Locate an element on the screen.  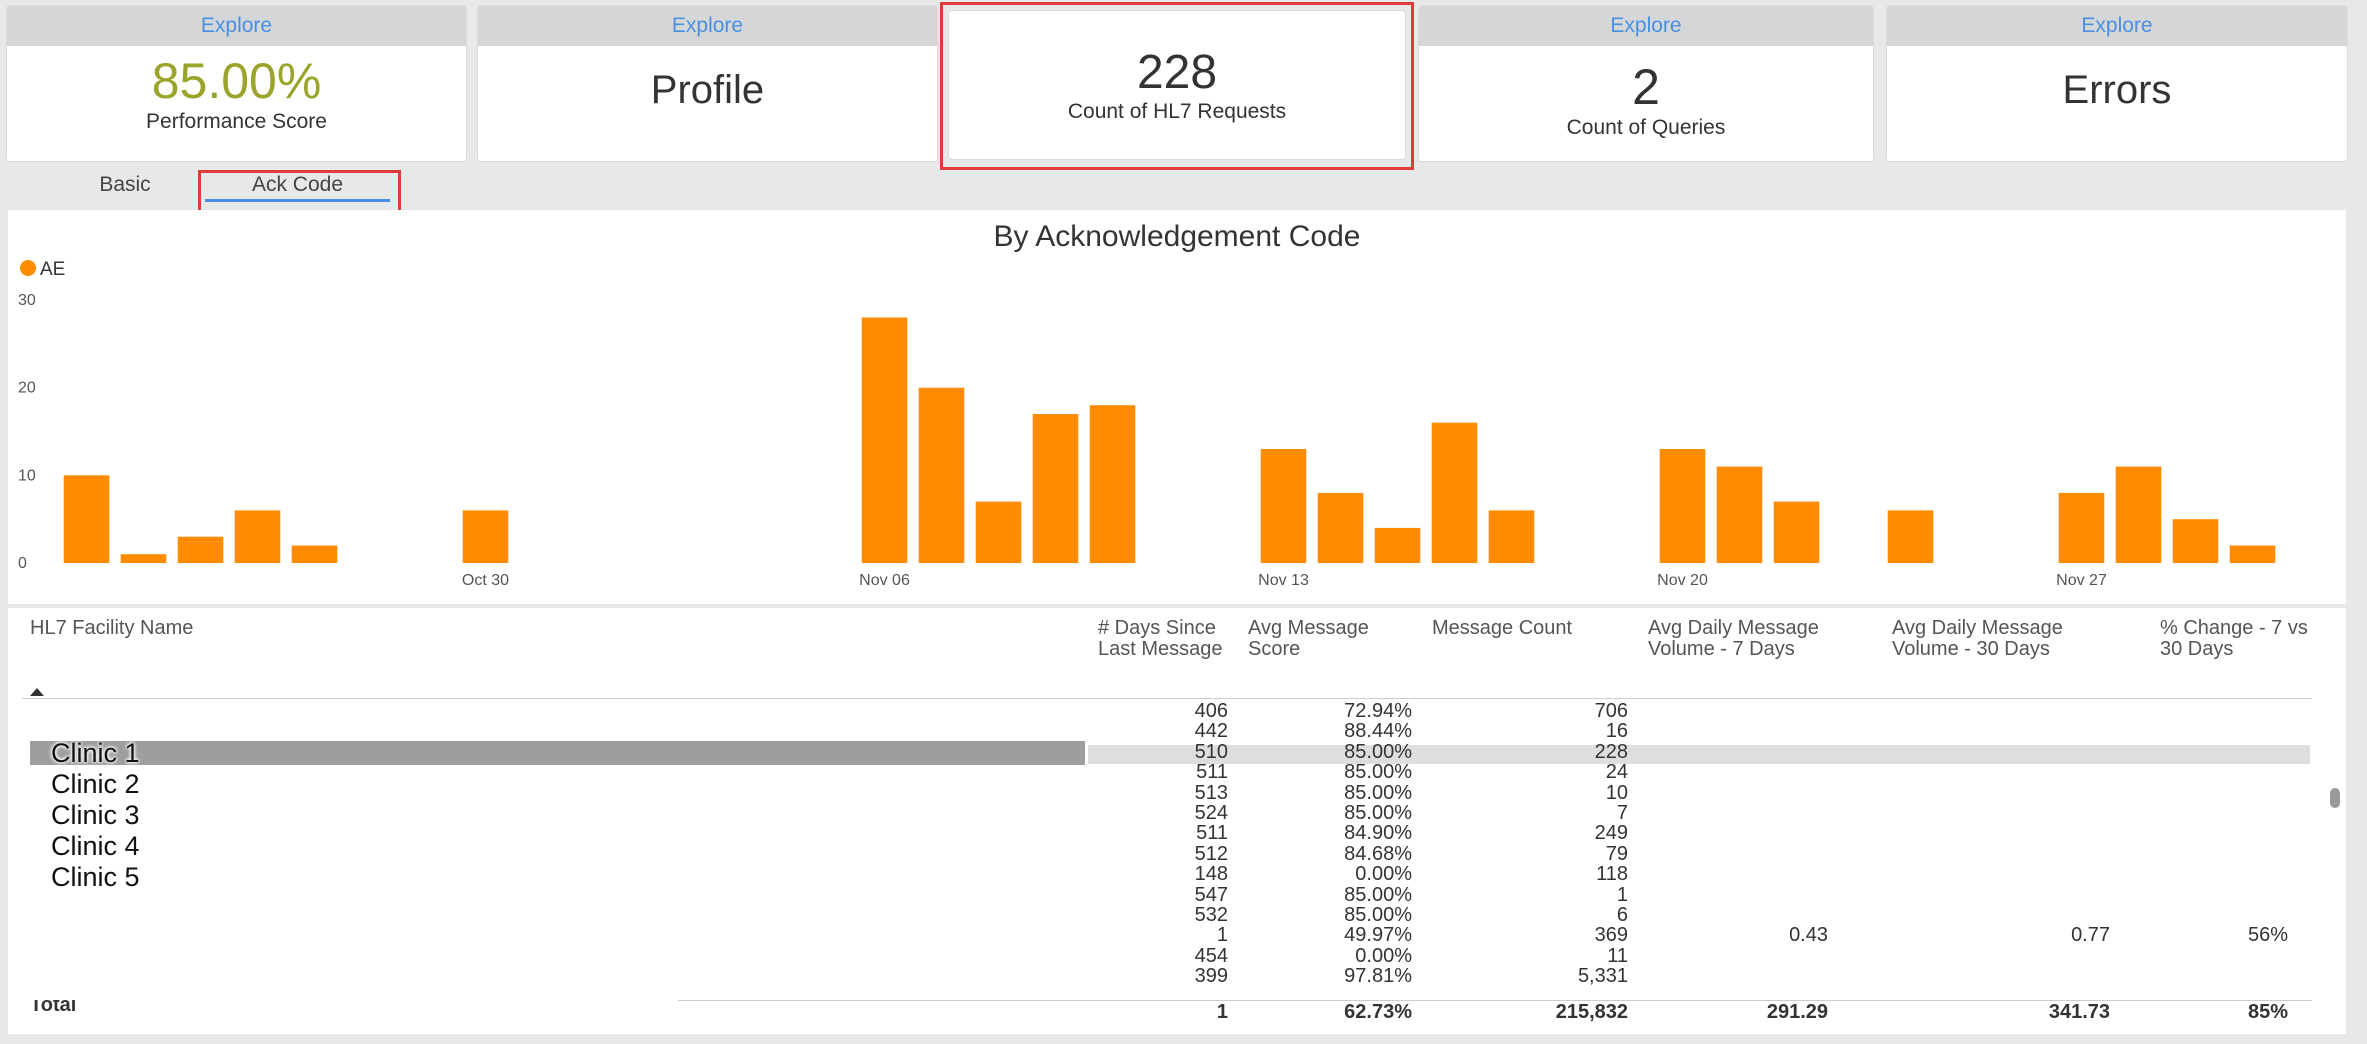
hl7-card-highlight is located at coordinates (1177, 86).